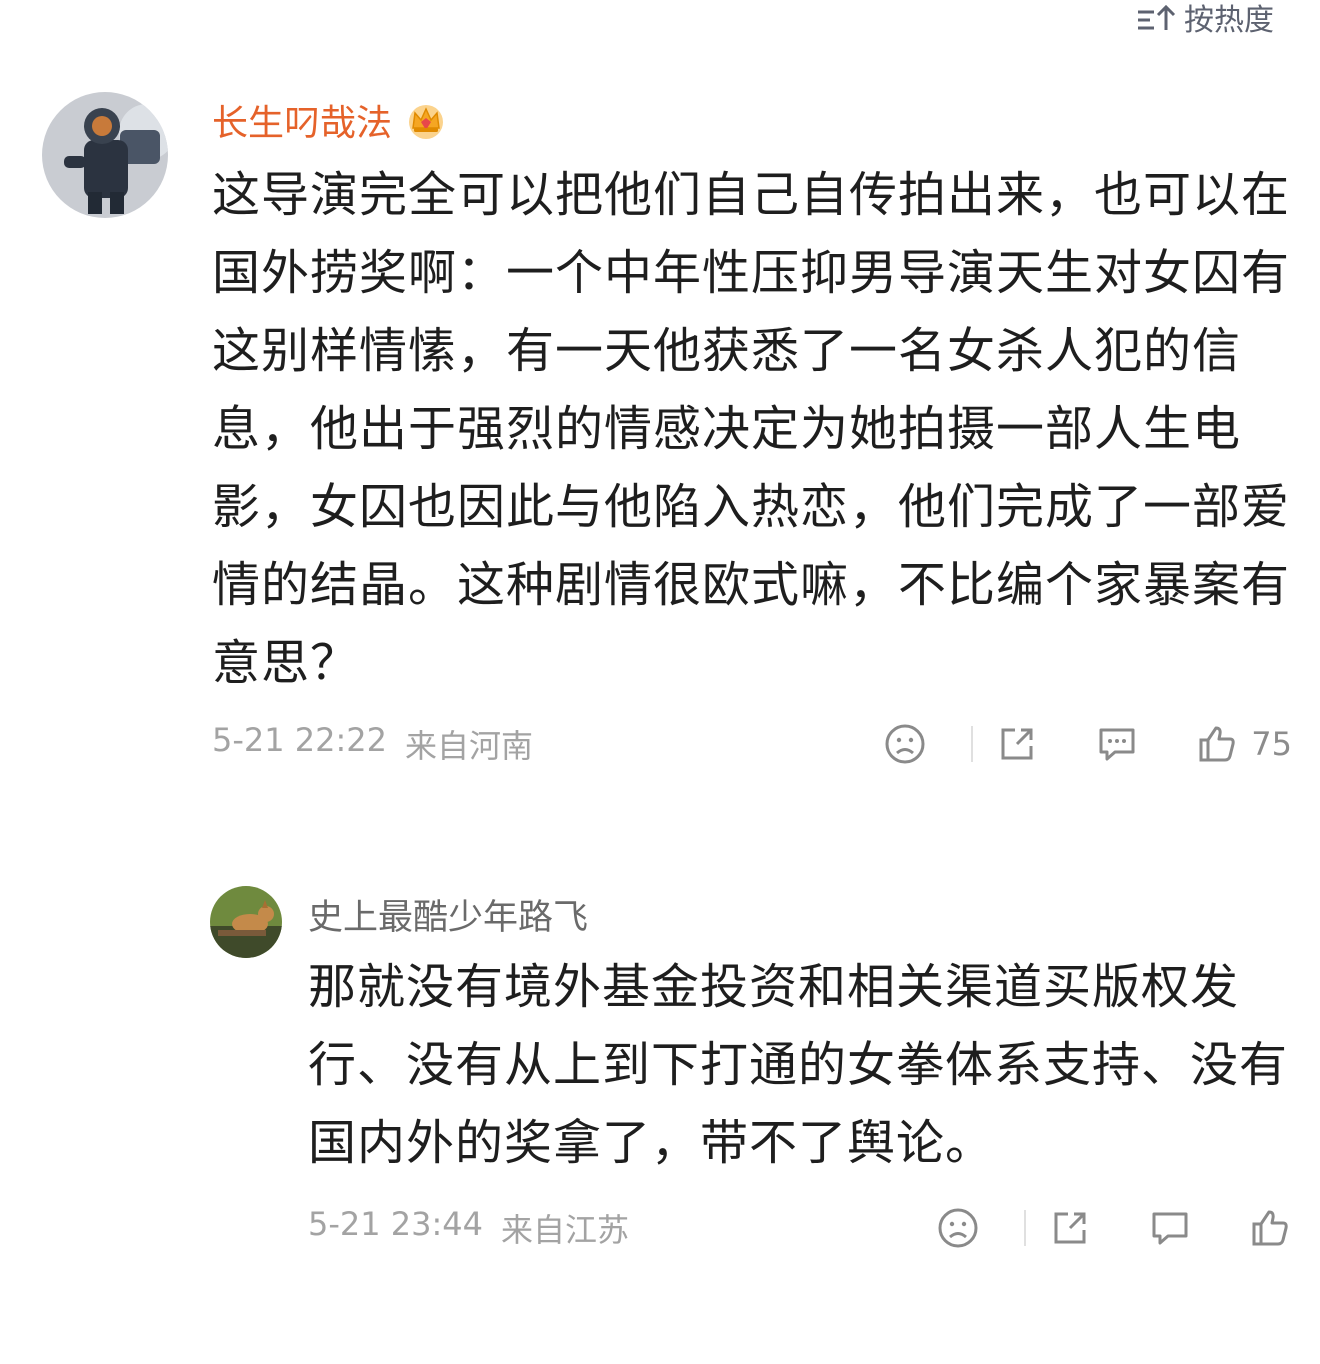 The height and width of the screenshot is (1364, 1320). What do you see at coordinates (1271, 744) in the screenshot?
I see `like-count: 75` at bounding box center [1271, 744].